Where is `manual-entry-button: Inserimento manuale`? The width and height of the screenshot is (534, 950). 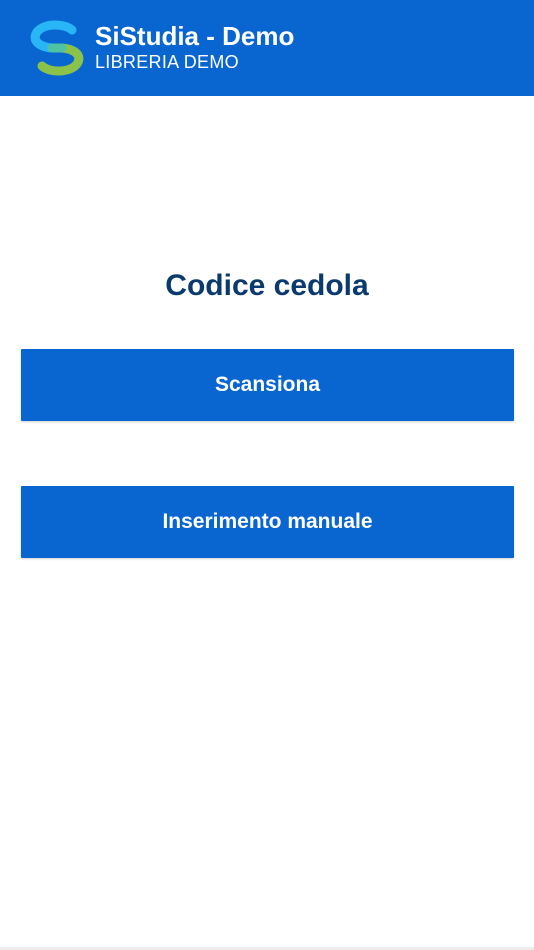
manual-entry-button: Inserimento manuale is located at coordinates (267, 522).